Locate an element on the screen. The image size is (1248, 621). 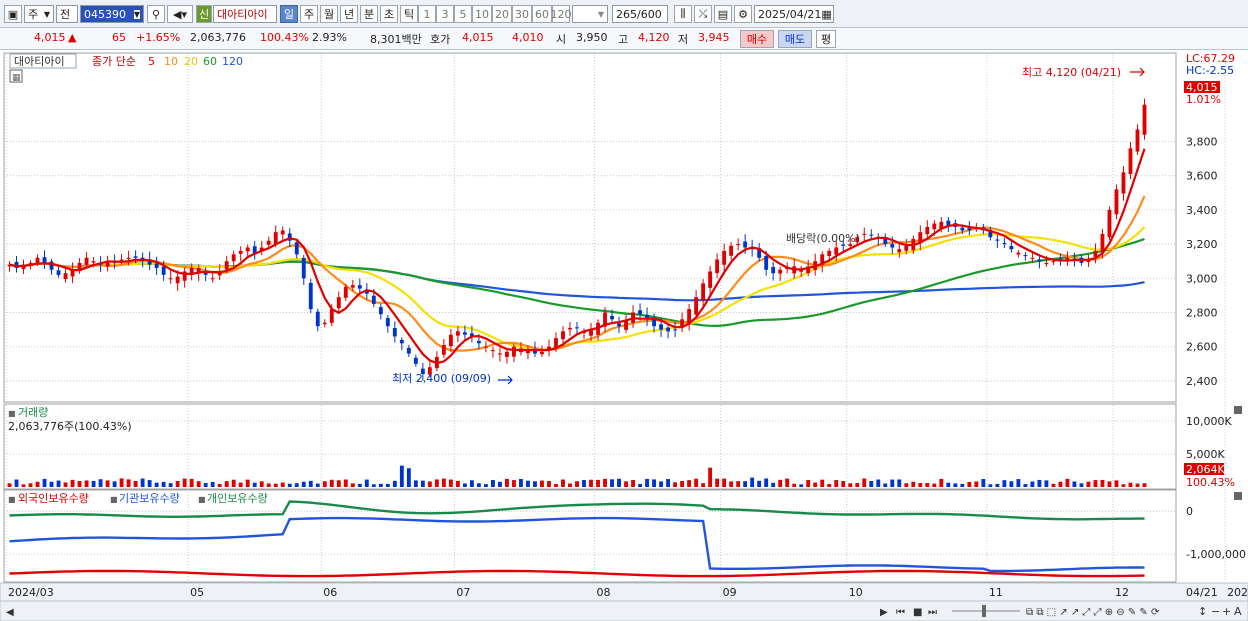
legend-ma10: 10 is located at coordinates (171, 61).